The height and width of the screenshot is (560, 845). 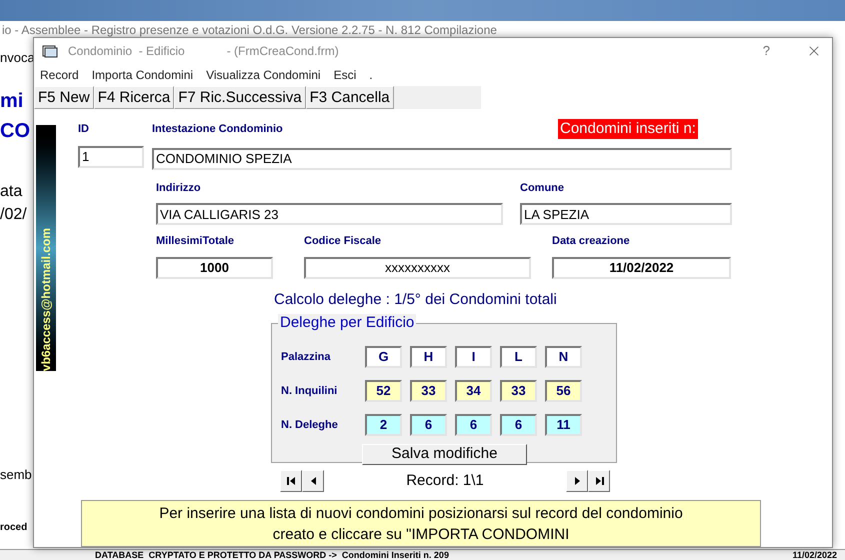 What do you see at coordinates (17, 58) in the screenshot?
I see `background-text: nvoca` at bounding box center [17, 58].